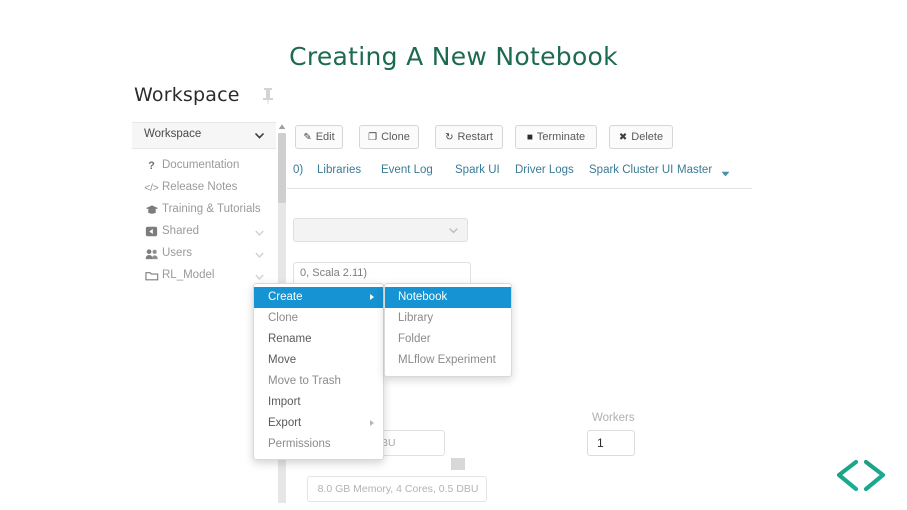  I want to click on close-x-icon: ✖, so click(623, 137).